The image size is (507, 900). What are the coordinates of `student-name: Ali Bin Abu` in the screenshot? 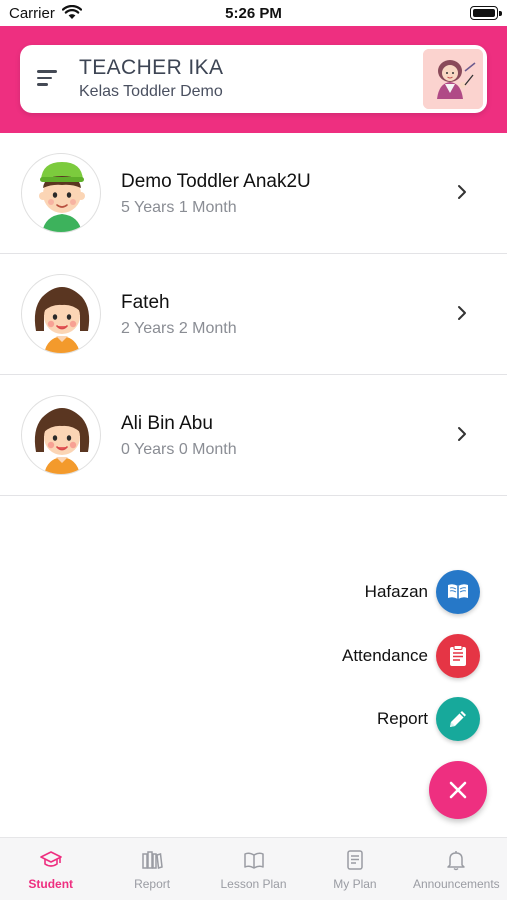 It's located at (167, 423).